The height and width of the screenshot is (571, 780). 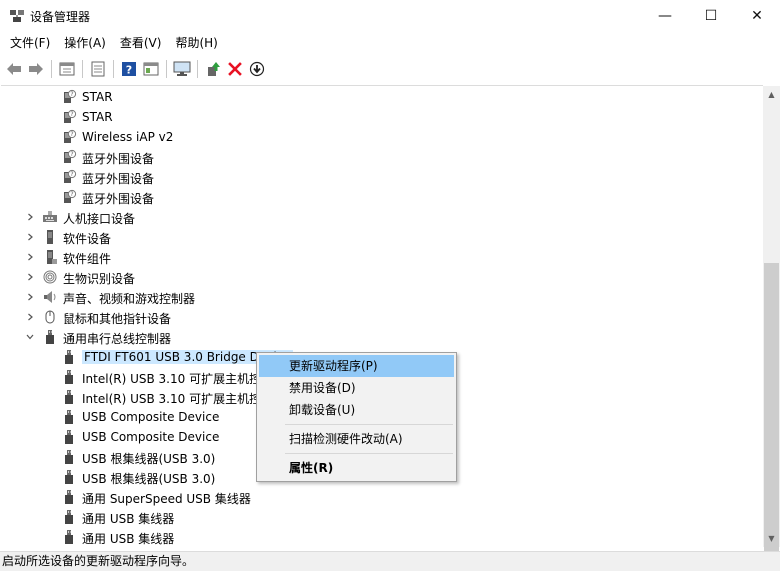 What do you see at coordinates (665, 15) in the screenshot?
I see `minimize-button: —` at bounding box center [665, 15].